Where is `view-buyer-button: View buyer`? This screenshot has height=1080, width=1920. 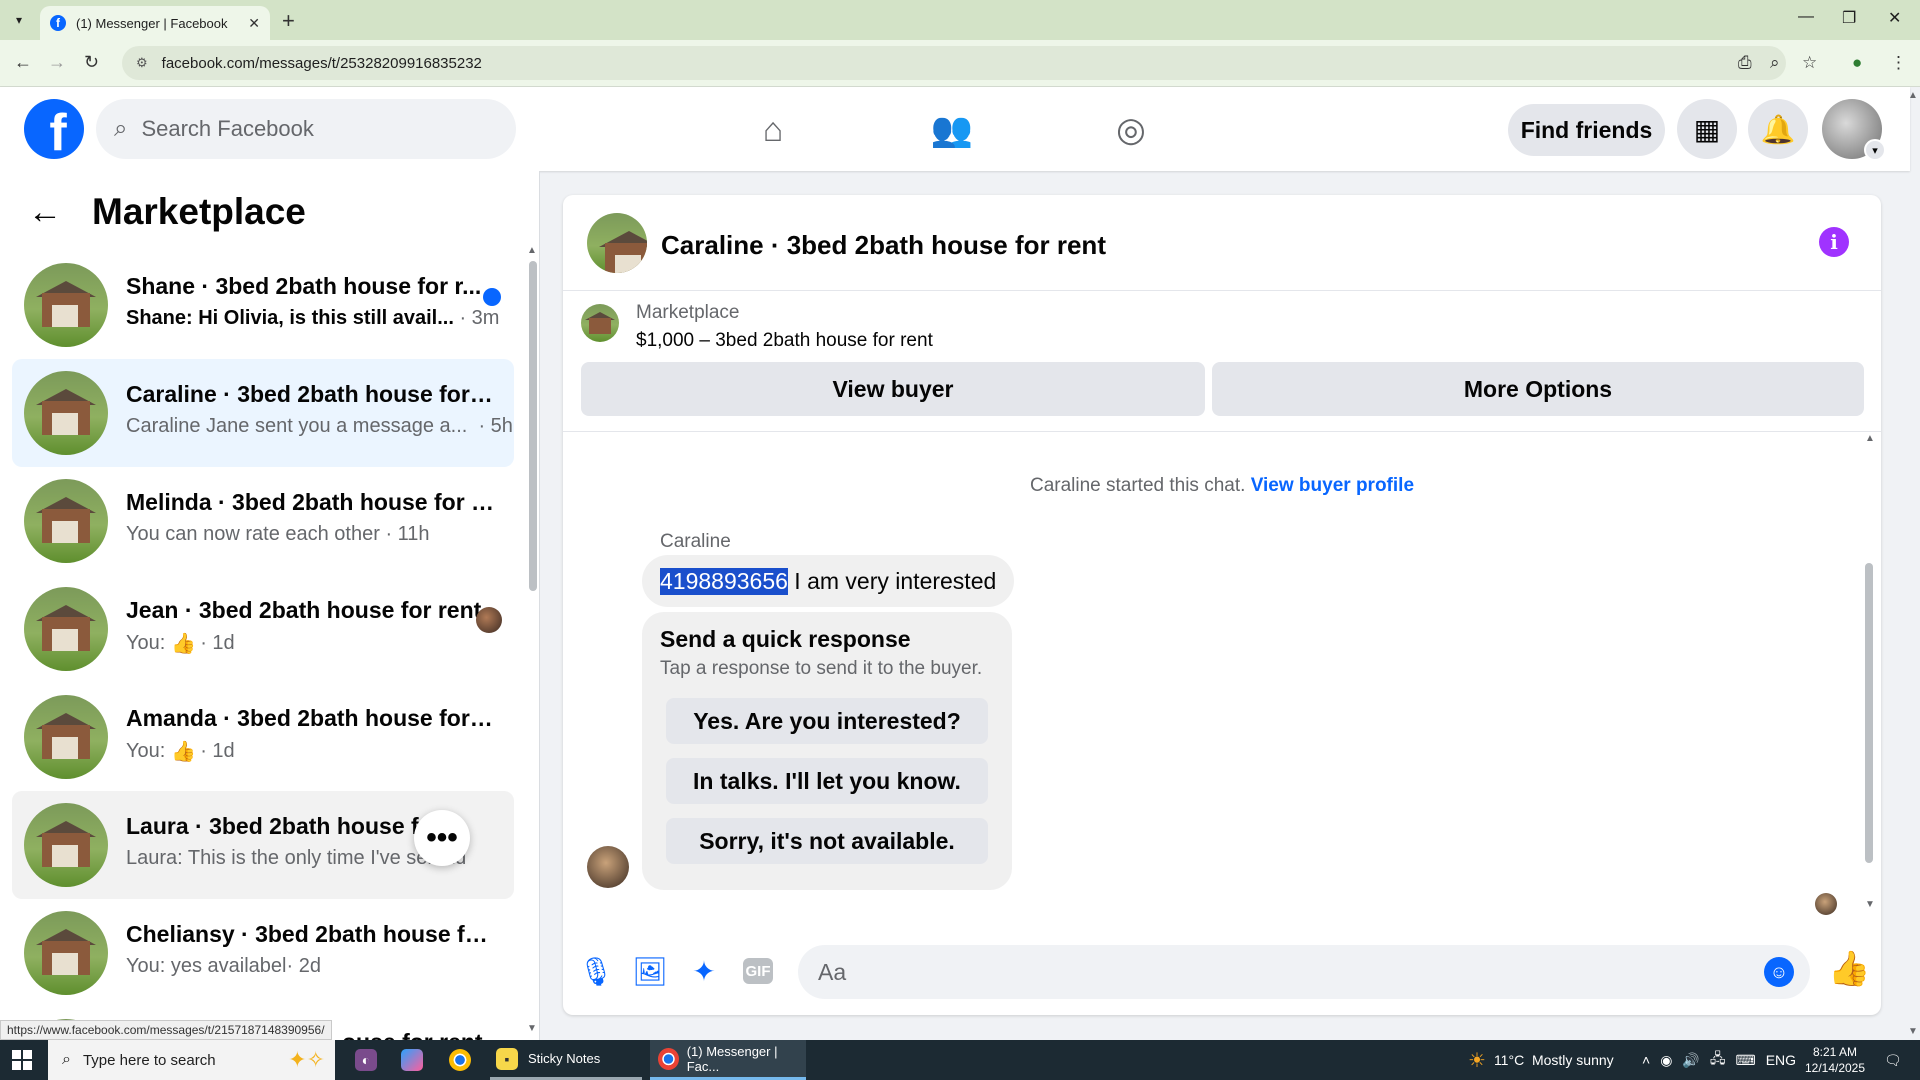
view-buyer-button: View buyer is located at coordinates (893, 389).